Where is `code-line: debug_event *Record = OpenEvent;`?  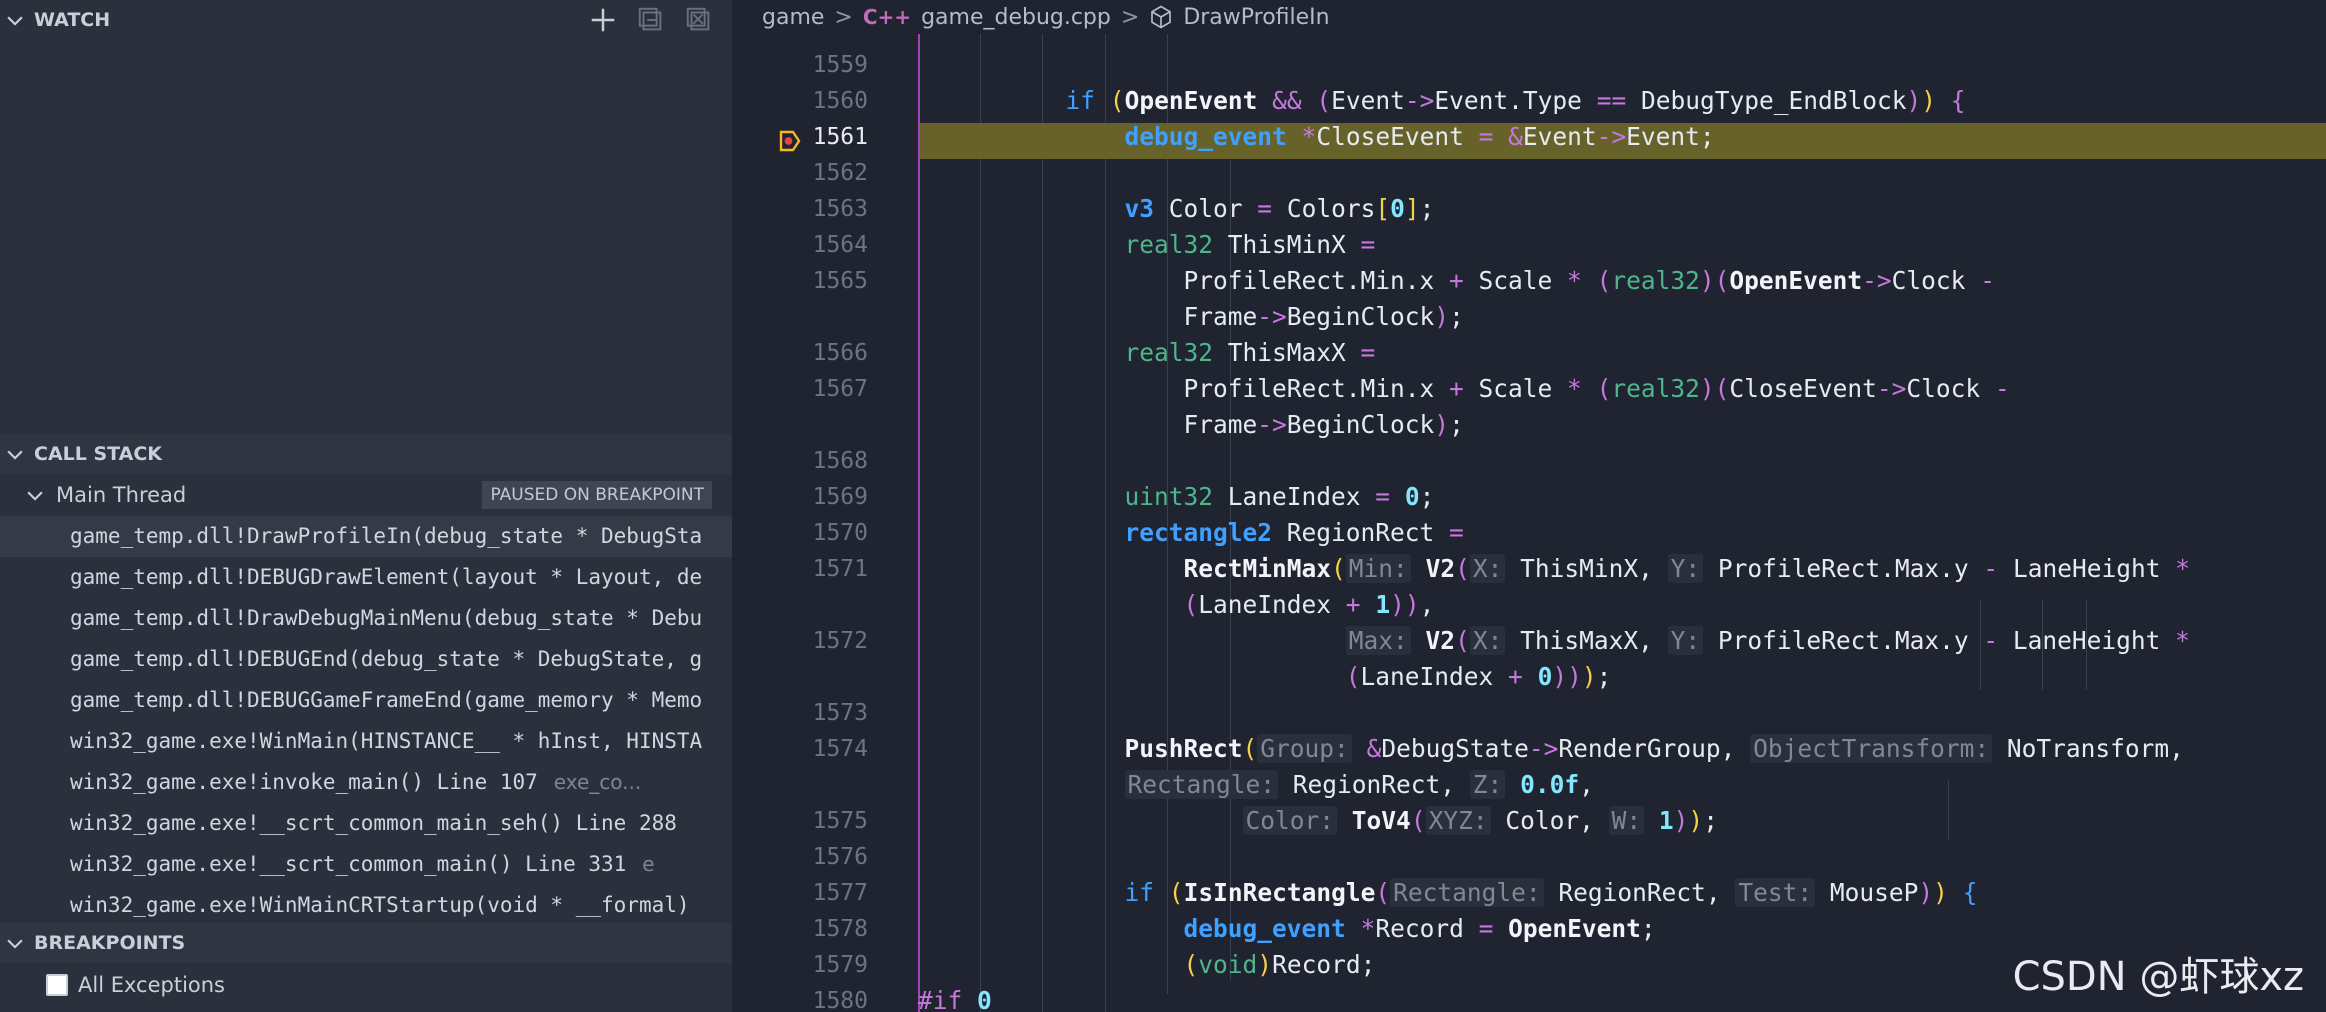 code-line: debug_event *Record = OpenEvent; is located at coordinates (1419, 928).